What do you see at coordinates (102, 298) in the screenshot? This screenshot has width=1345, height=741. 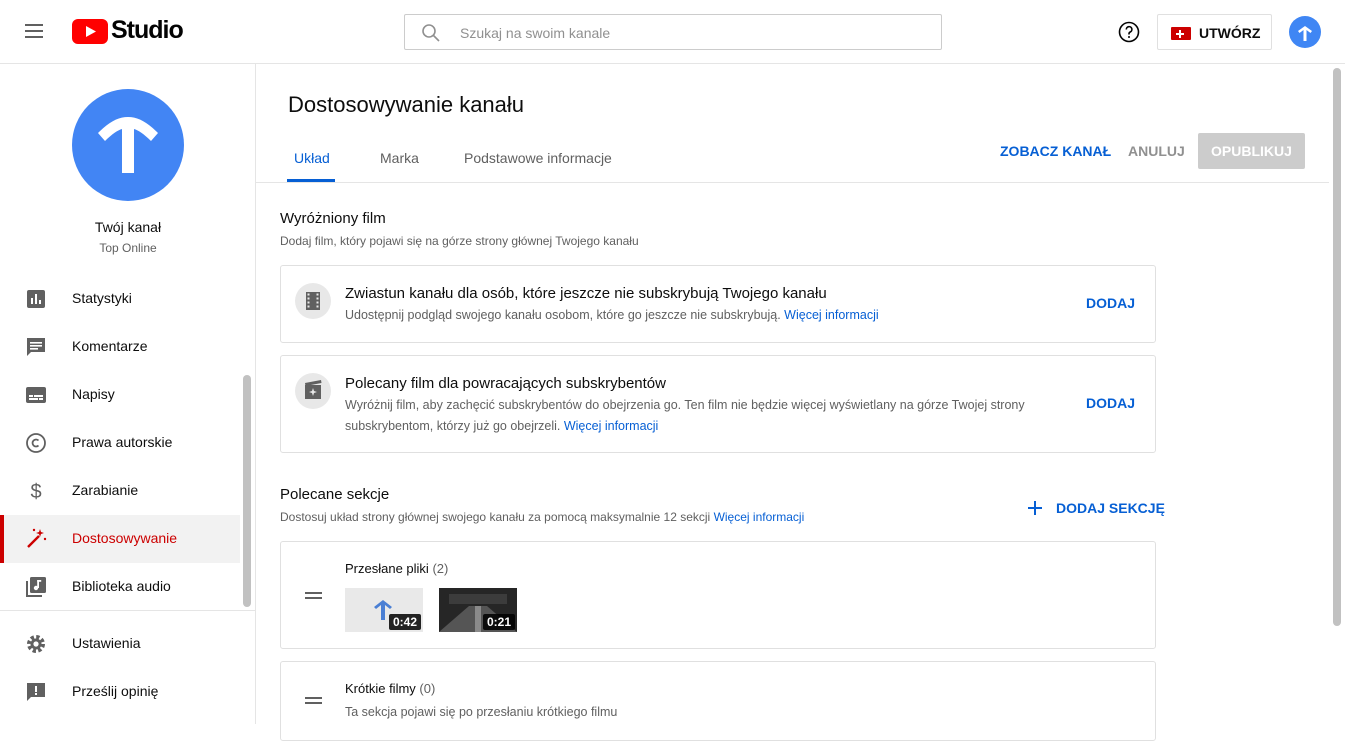 I see `sidebar-item-label: Statystyki` at bounding box center [102, 298].